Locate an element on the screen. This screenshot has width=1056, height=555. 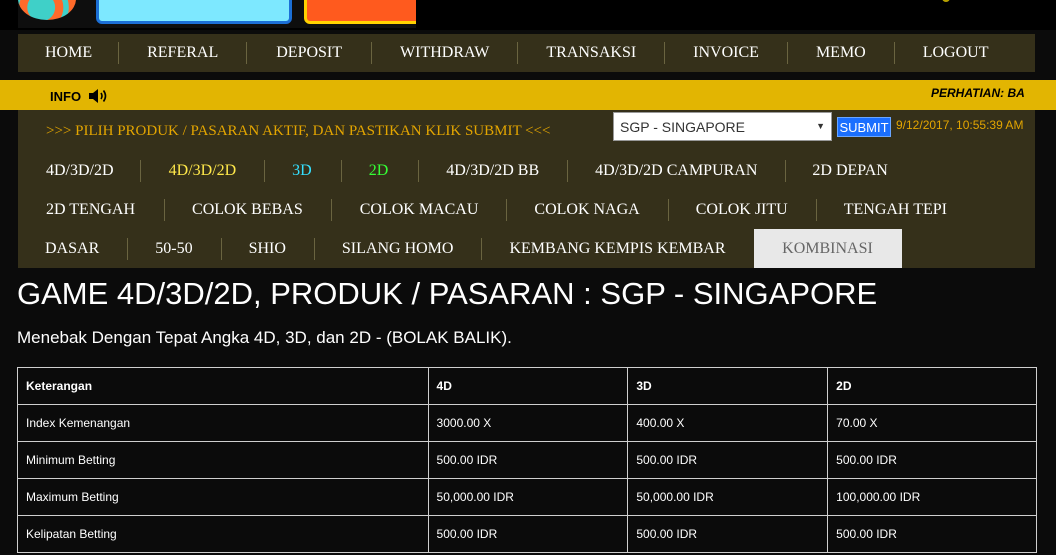
table-cell: Index Kemenangan is located at coordinates (223, 423).